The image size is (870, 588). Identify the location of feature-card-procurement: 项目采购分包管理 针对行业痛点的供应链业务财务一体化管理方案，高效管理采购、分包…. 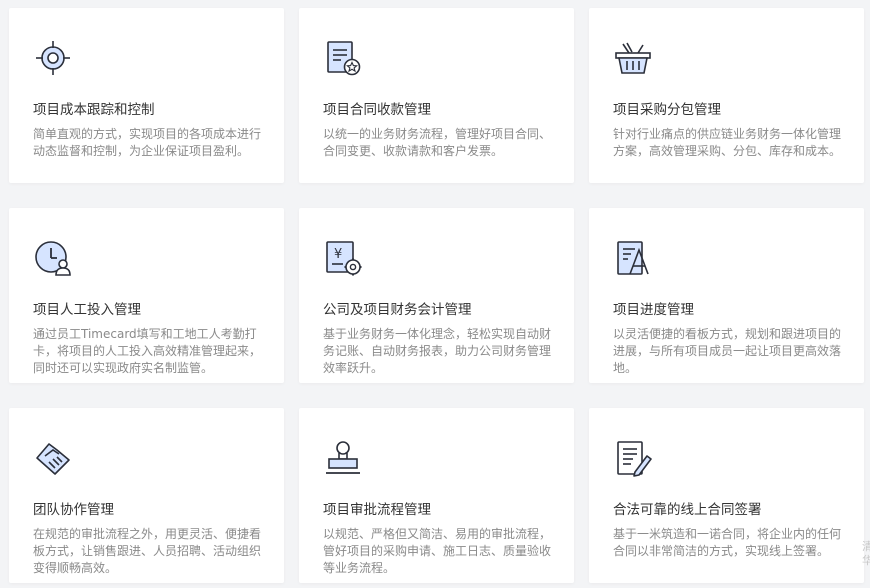
(726, 95).